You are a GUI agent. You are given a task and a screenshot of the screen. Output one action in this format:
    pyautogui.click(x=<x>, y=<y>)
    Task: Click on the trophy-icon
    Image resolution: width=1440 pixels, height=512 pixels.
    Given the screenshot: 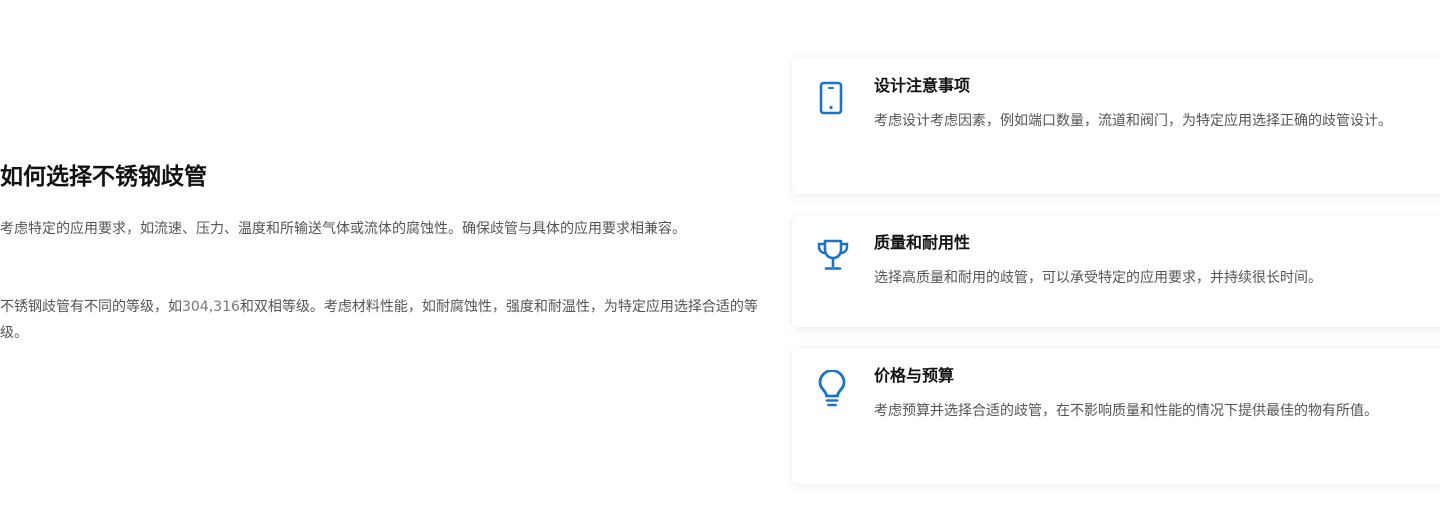 What is the action you would take?
    pyautogui.click(x=832, y=257)
    